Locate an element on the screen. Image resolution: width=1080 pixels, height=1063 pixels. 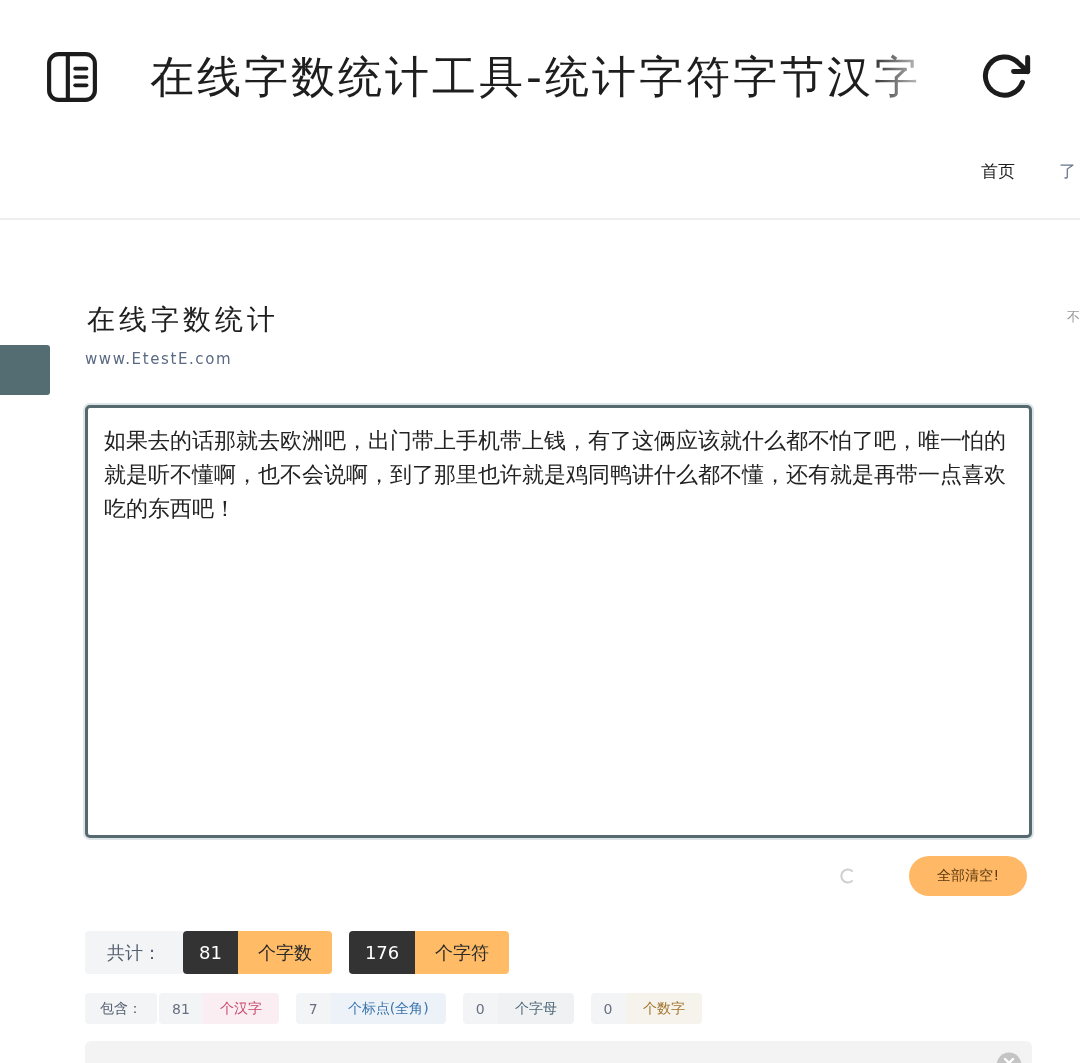
breakdown-unit: 个标点(全角) is located at coordinates (388, 1008).